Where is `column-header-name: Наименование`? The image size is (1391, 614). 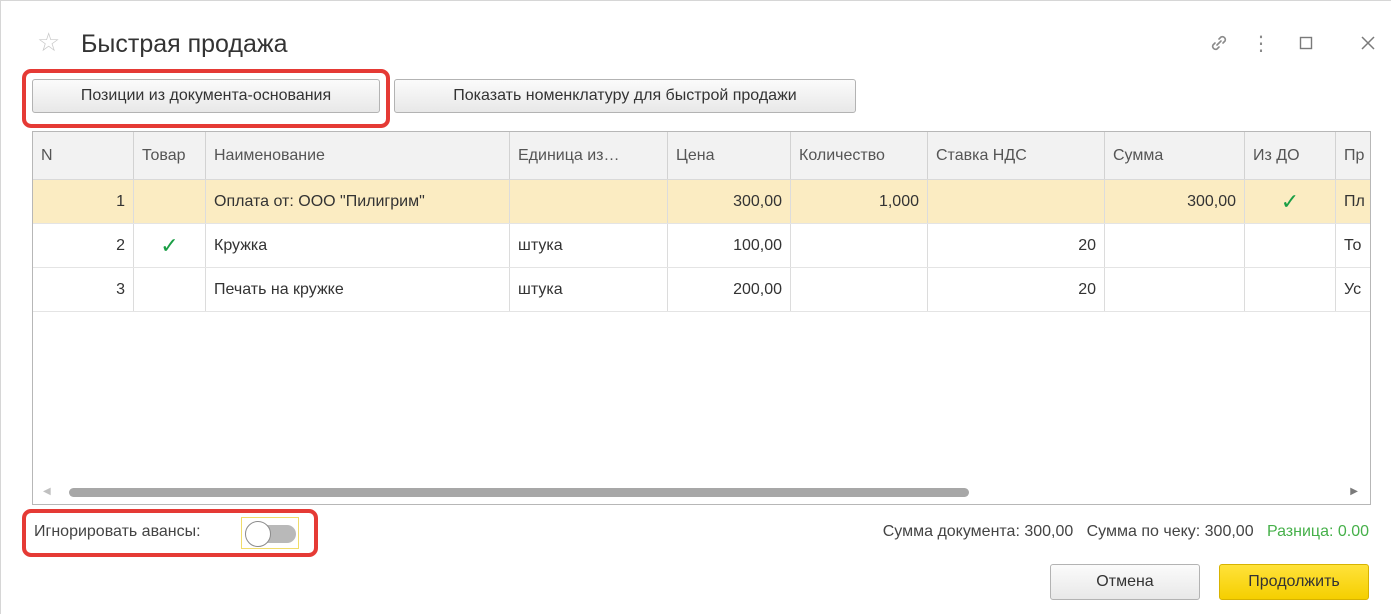 column-header-name: Наименование is located at coordinates (358, 155).